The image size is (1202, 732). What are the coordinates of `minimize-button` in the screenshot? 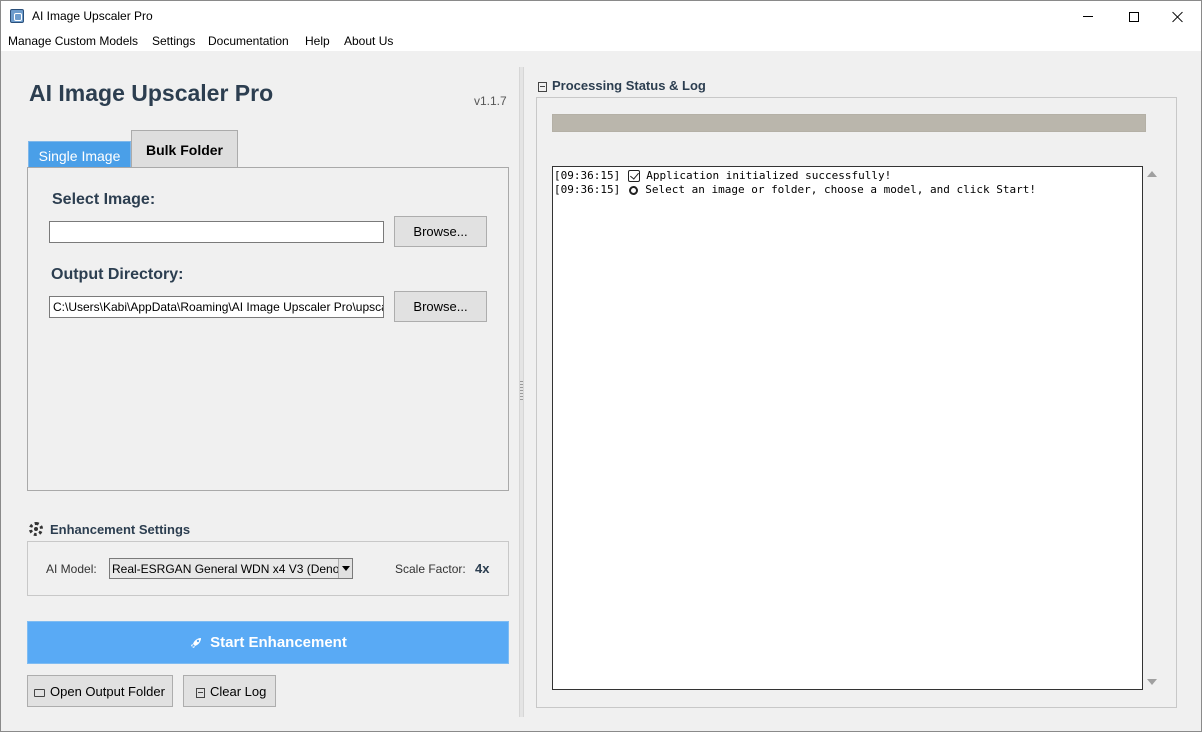 It's located at (1088, 16).